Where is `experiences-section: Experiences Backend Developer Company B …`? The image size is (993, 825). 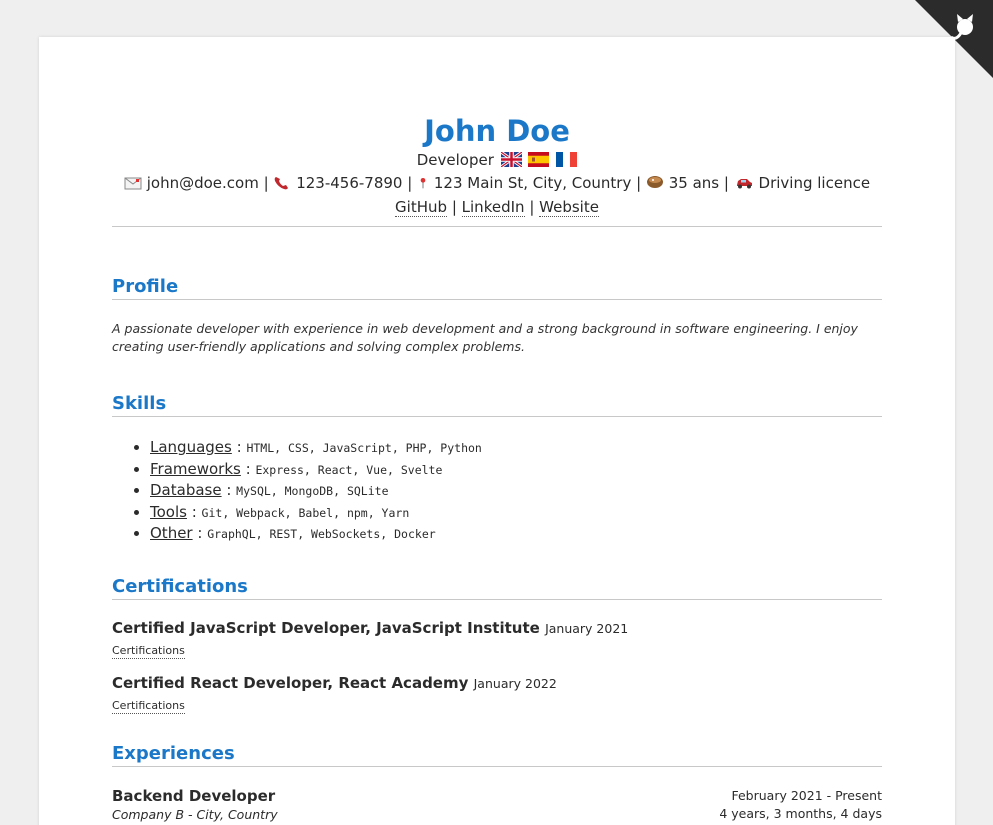 experiences-section: Experiences Backend Developer Company B … is located at coordinates (497, 783).